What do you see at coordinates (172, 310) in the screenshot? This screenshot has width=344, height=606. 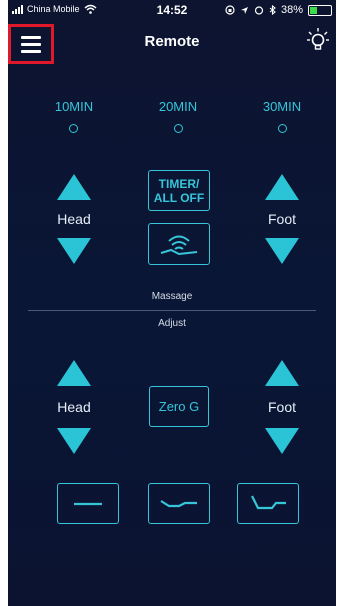 I see `section-divider` at bounding box center [172, 310].